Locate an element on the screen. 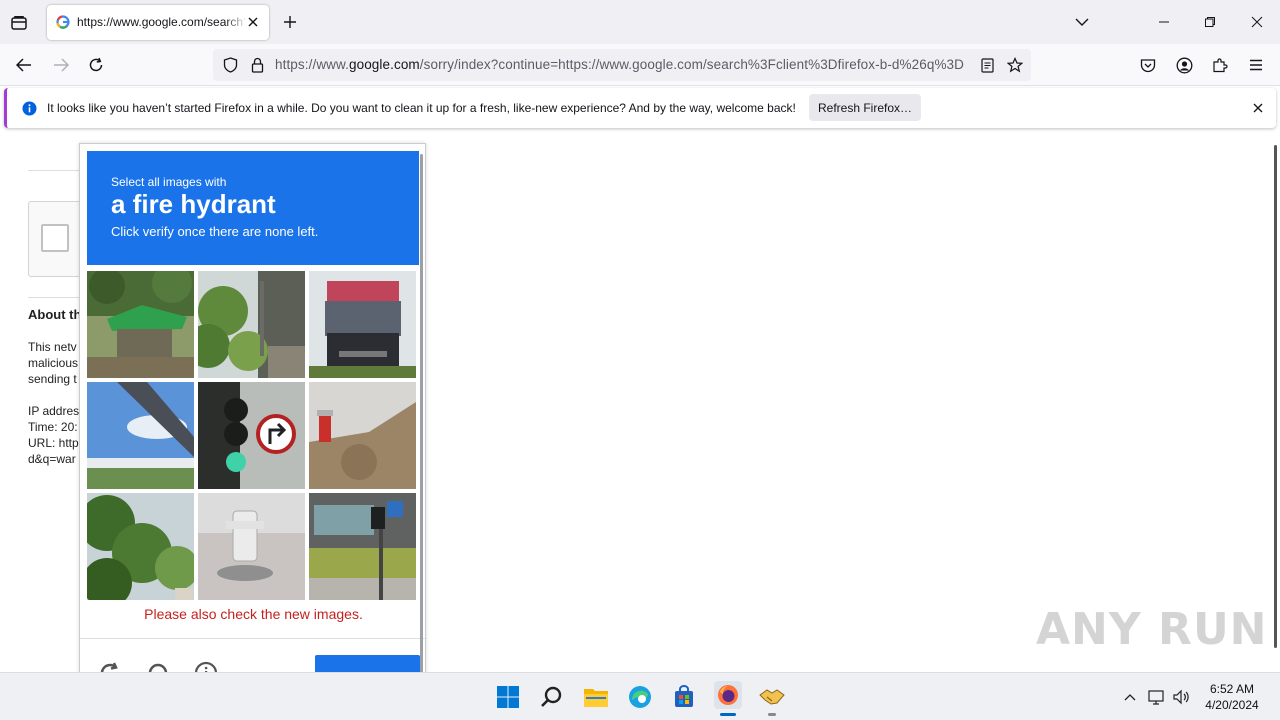 This screenshot has height=720, width=1280. tile-traffic-light-right-arrow is located at coordinates (251, 435).